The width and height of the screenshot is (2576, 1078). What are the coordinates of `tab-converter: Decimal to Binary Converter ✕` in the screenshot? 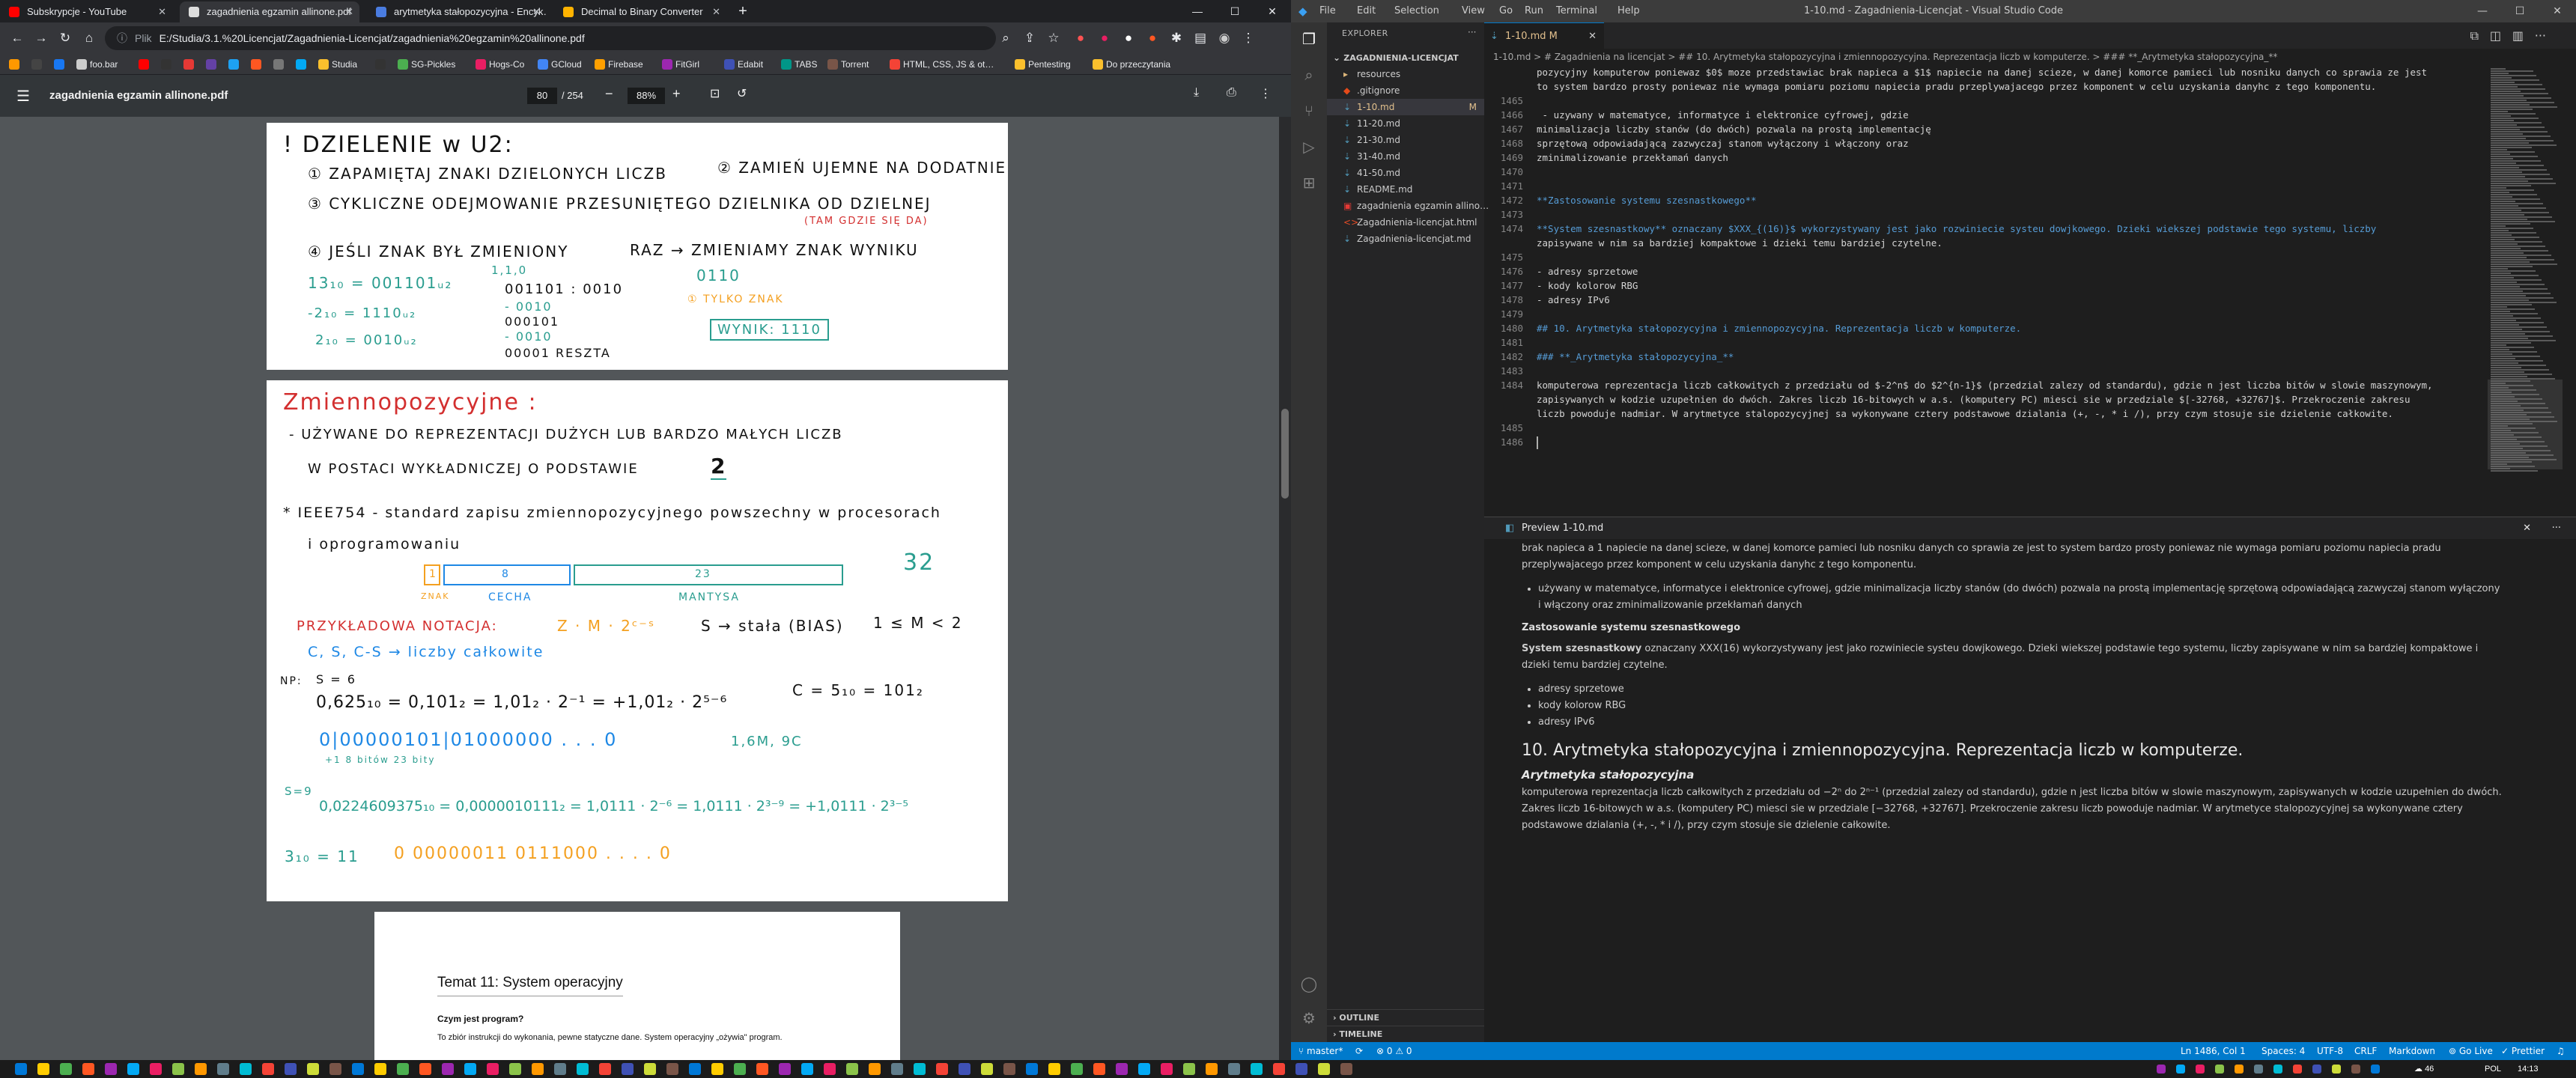 It's located at (640, 11).